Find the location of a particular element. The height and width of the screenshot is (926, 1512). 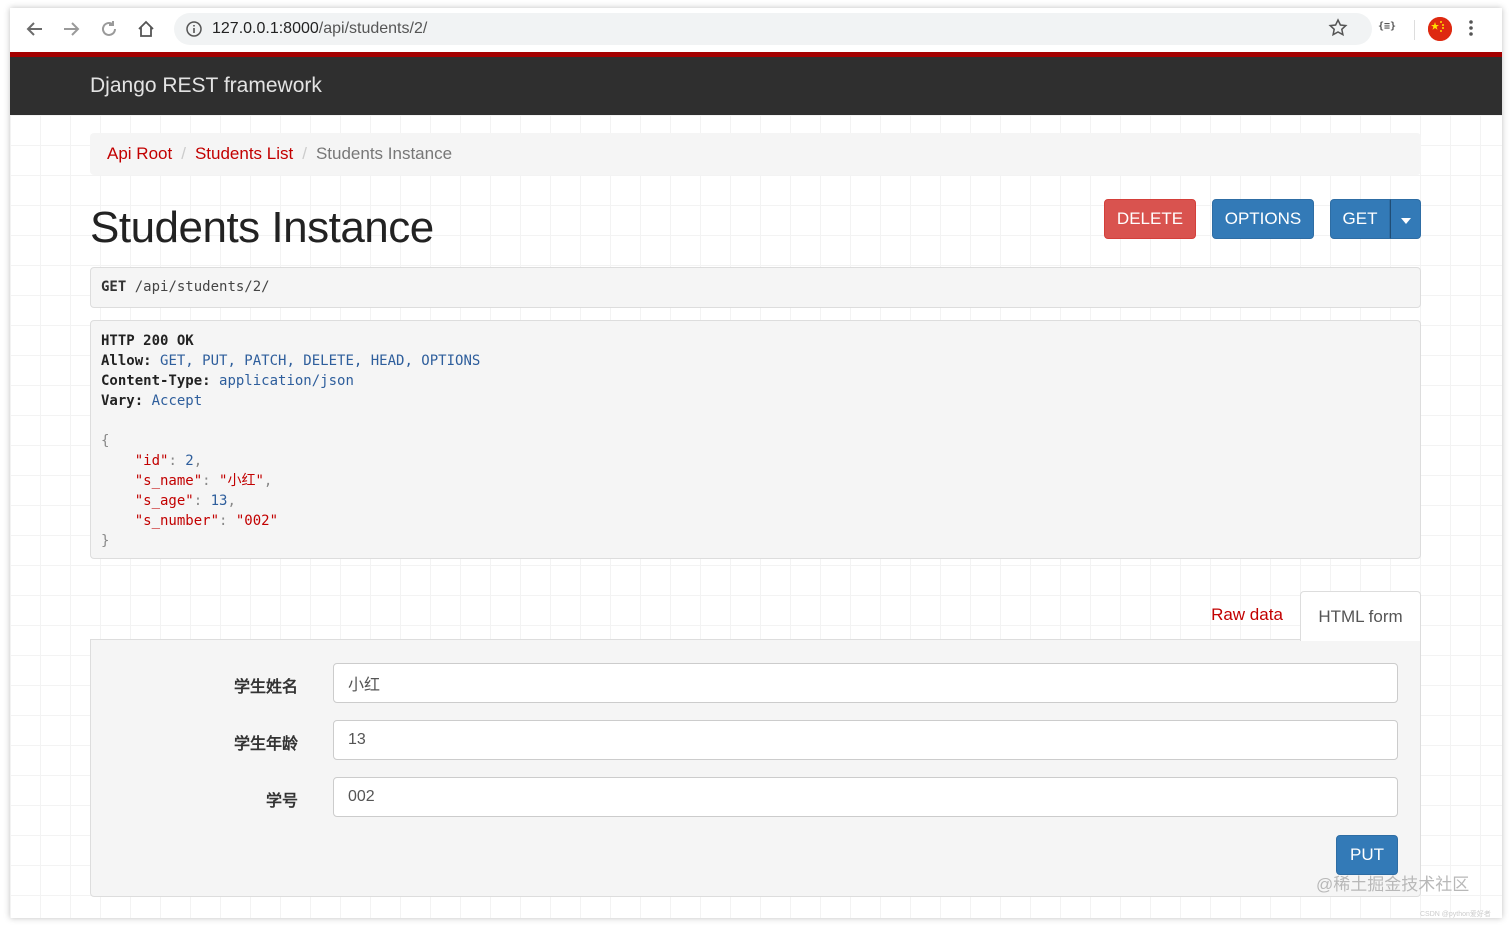

json-key: "id" is located at coordinates (151, 461).